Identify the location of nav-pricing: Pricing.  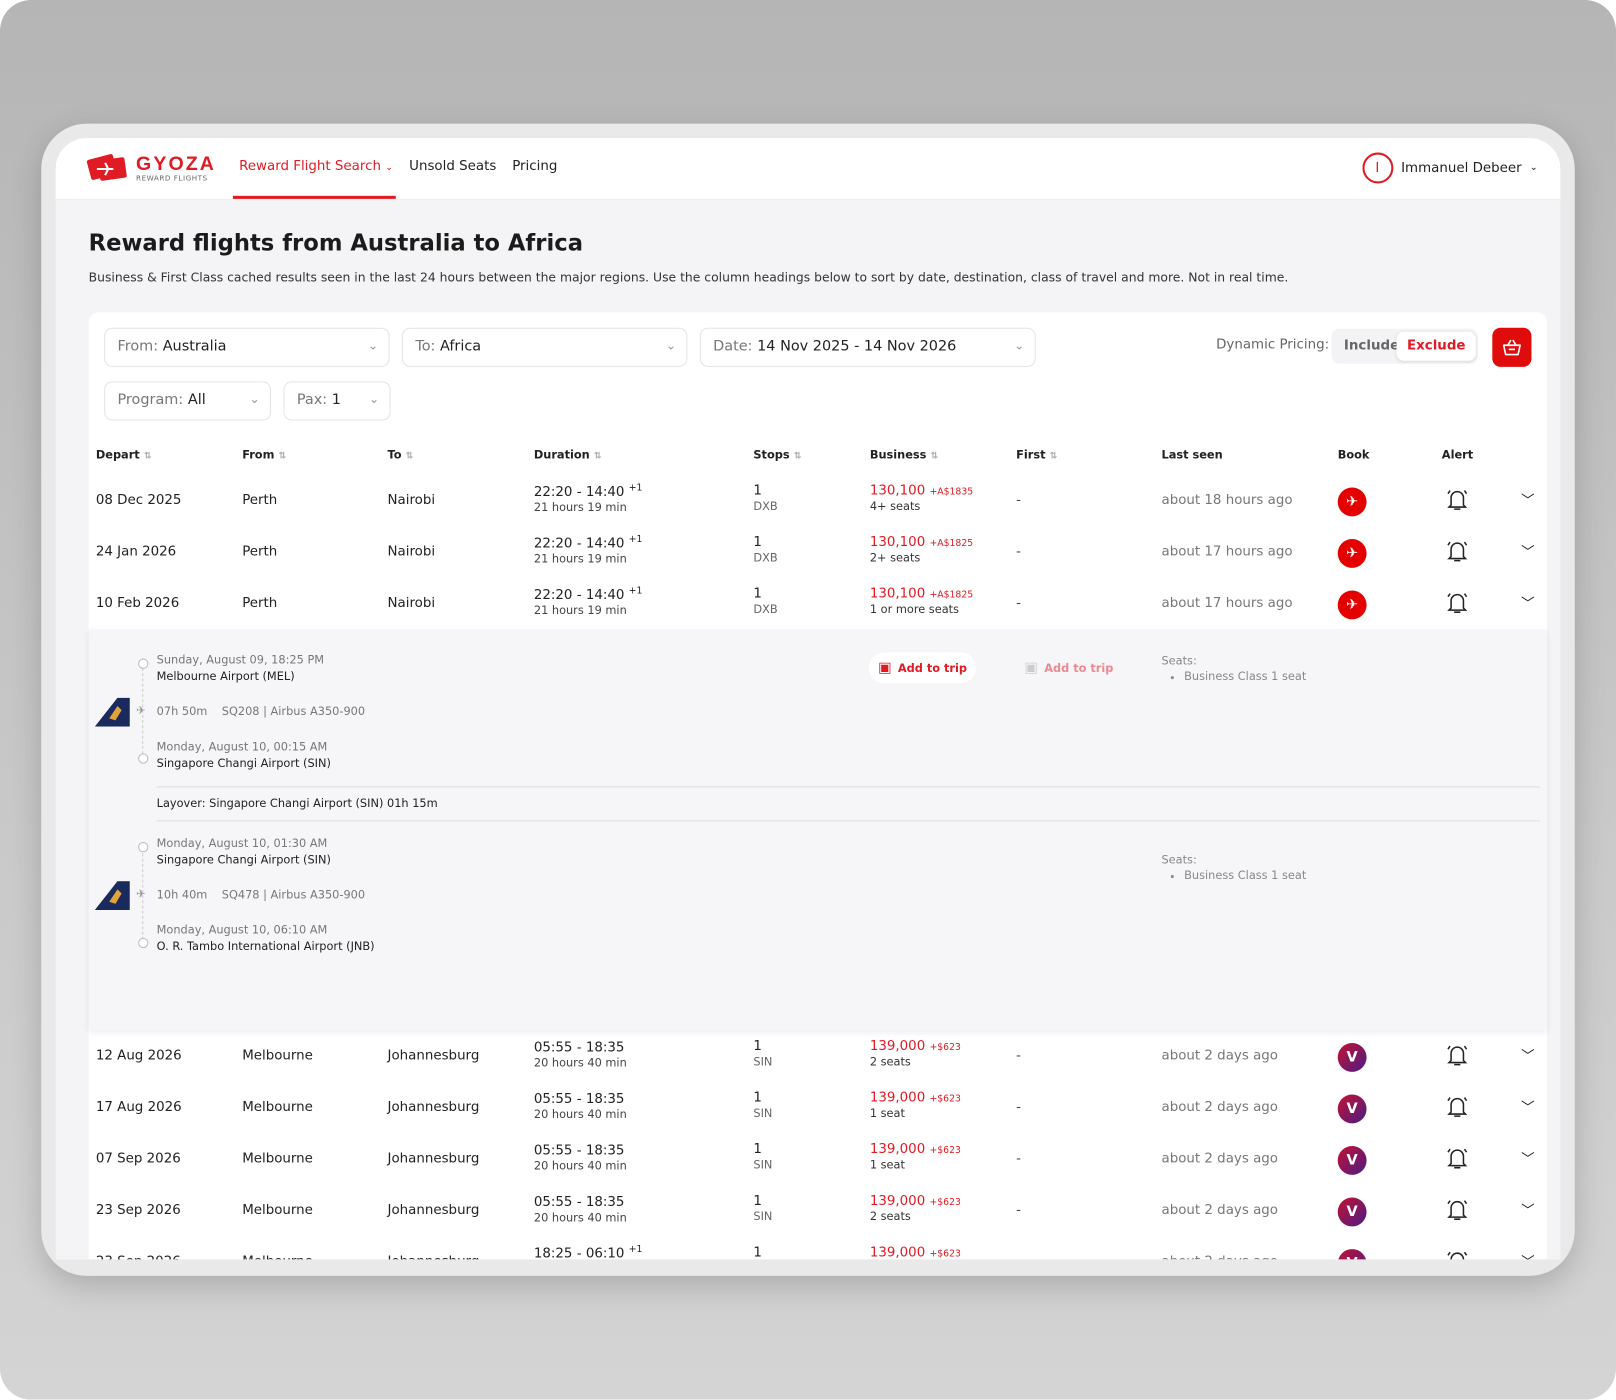
(534, 166).